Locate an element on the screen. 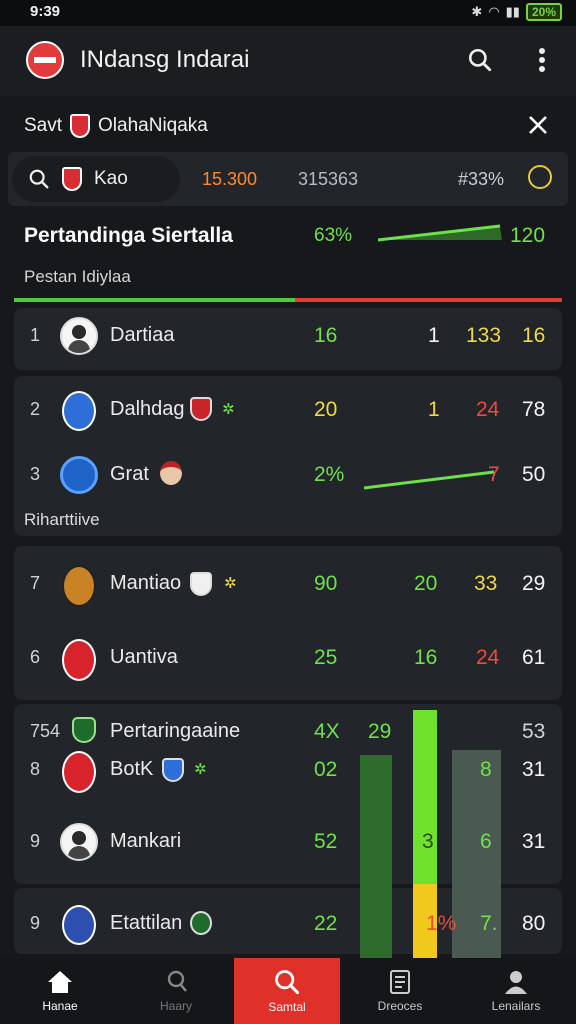 The image size is (576, 1024). search-button is located at coordinates (480, 60).